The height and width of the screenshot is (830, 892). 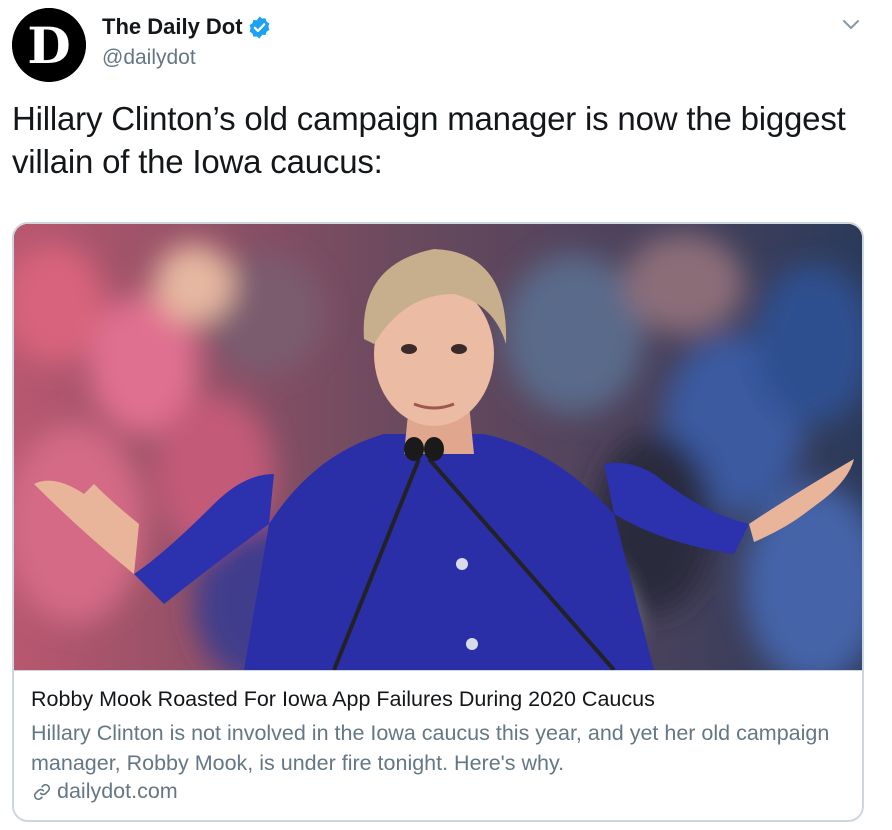 I want to click on avatar: D, so click(x=49, y=45).